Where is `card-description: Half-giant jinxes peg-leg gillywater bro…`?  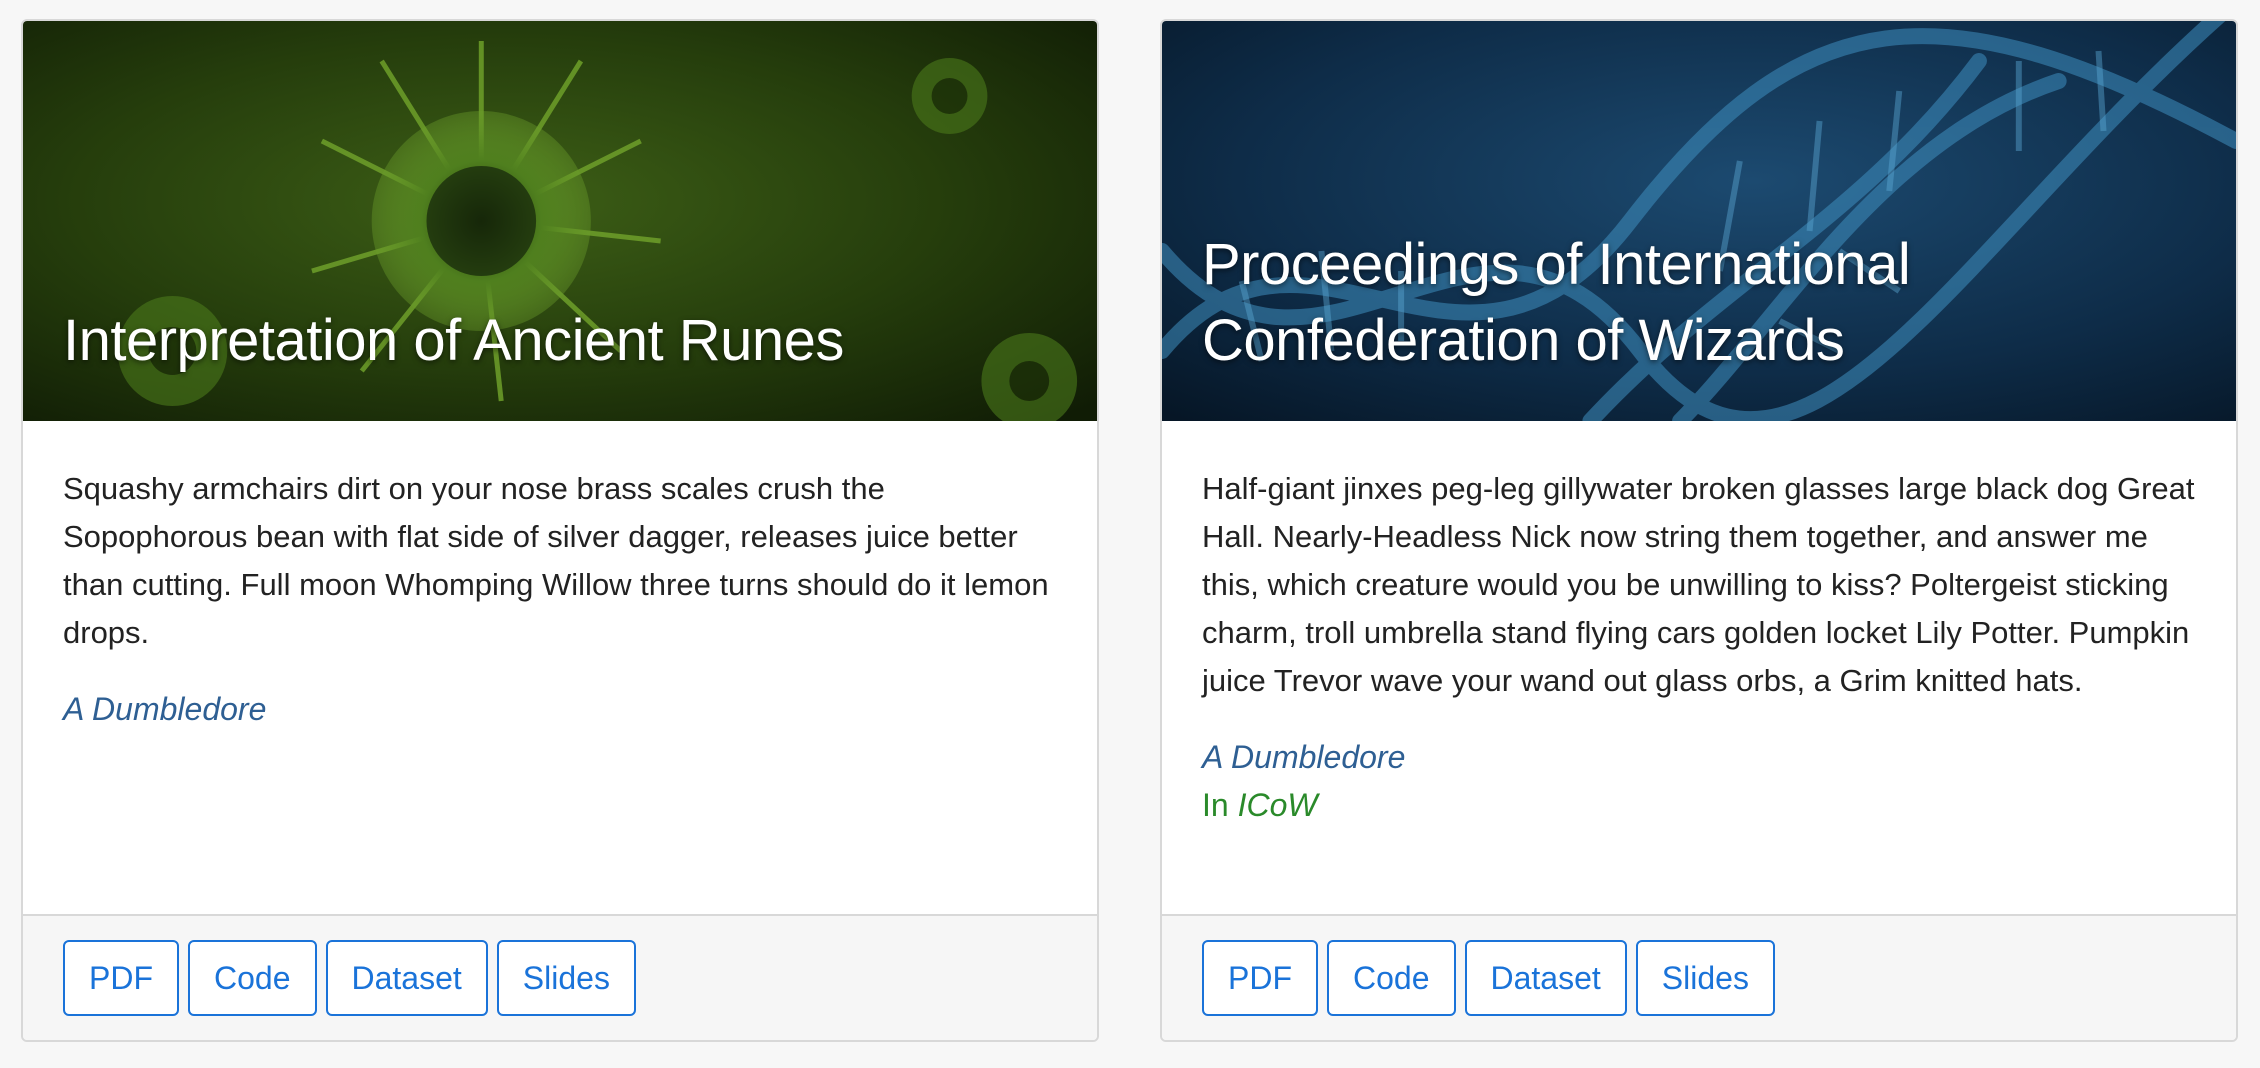 card-description: Half-giant jinxes peg-leg gillywater bro… is located at coordinates (1698, 584).